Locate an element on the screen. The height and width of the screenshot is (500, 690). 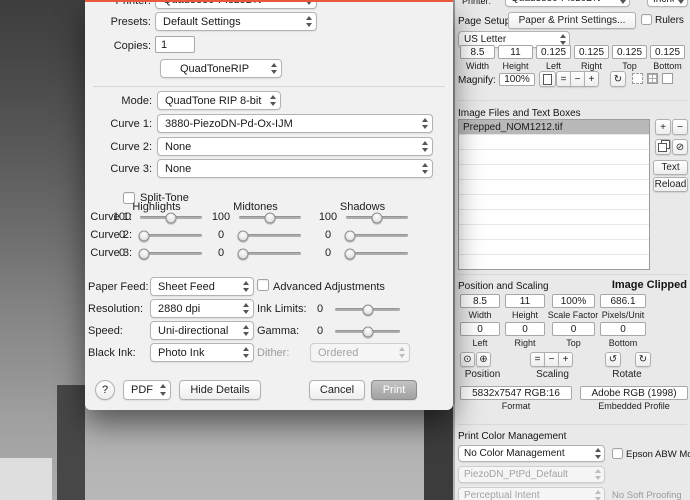
curve2-highlights-slider is located at coordinates (170, 236).